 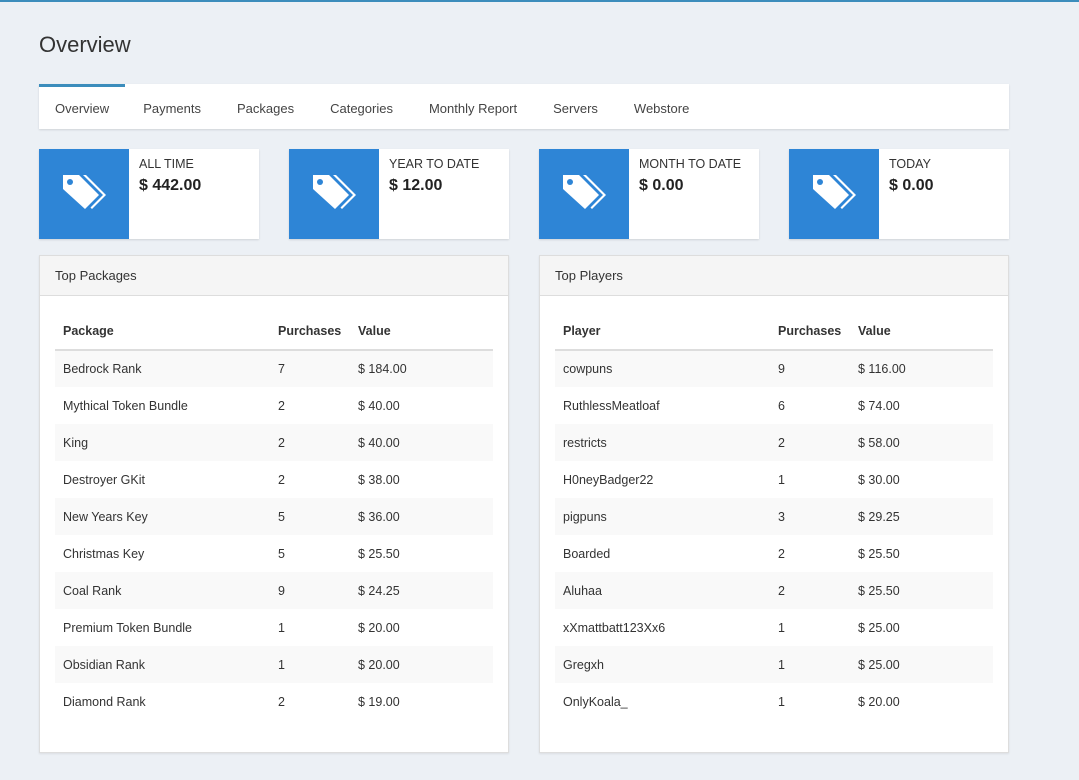 I want to click on table-cell: Boarded, so click(x=587, y=553).